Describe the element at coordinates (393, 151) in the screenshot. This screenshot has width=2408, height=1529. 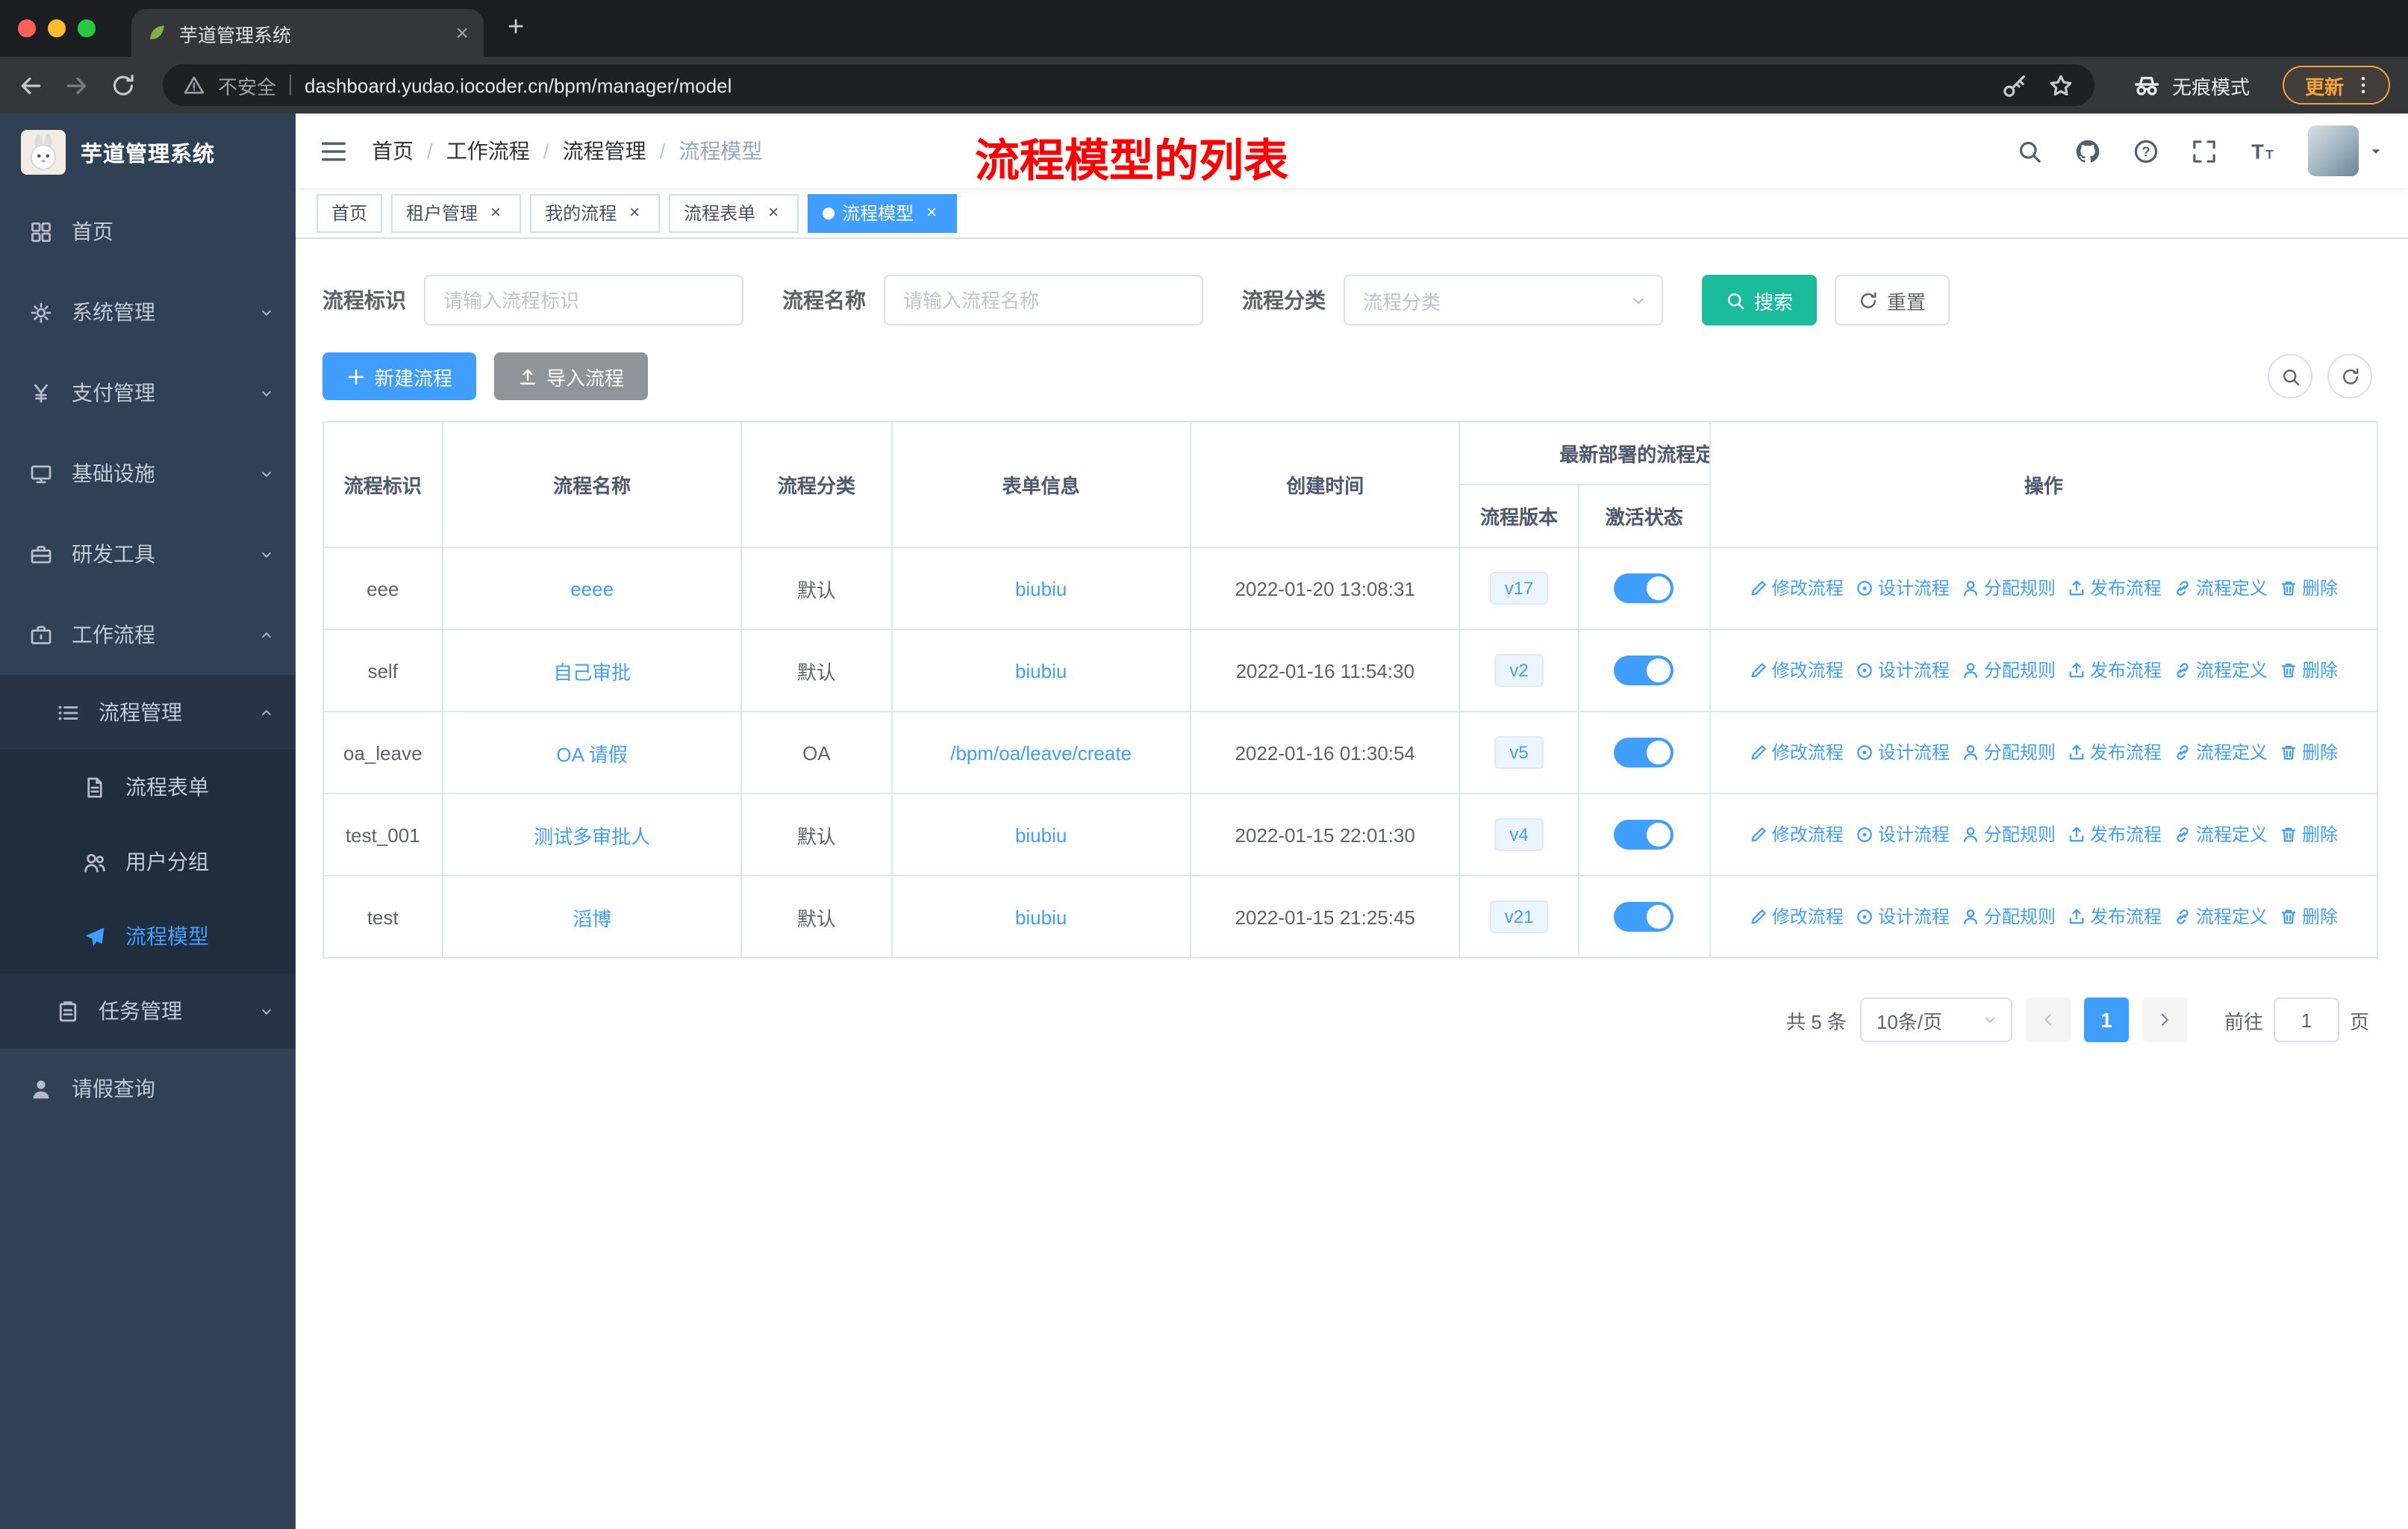
I see `breadcrumb-item: 首页` at that location.